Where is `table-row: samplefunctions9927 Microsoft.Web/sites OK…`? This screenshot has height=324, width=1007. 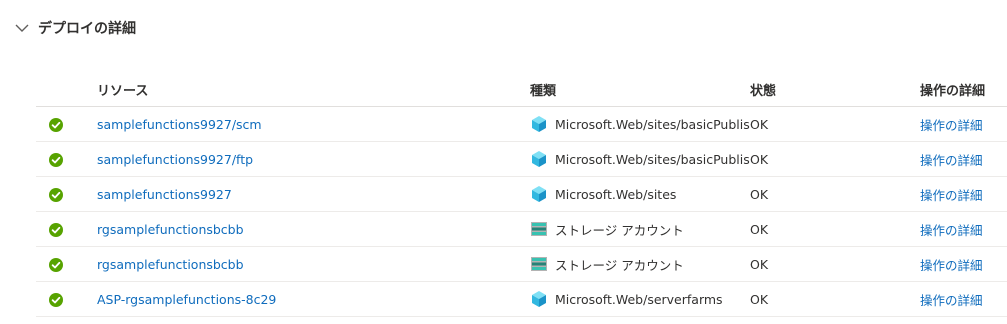 table-row: samplefunctions9927 Microsoft.Web/sites OK… is located at coordinates (521, 194).